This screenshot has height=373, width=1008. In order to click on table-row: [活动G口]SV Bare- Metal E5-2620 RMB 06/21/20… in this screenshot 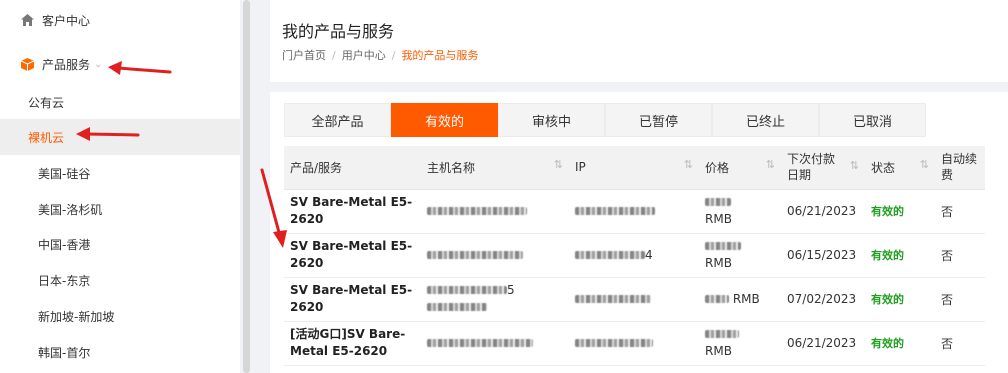, I will do `click(634, 343)`.